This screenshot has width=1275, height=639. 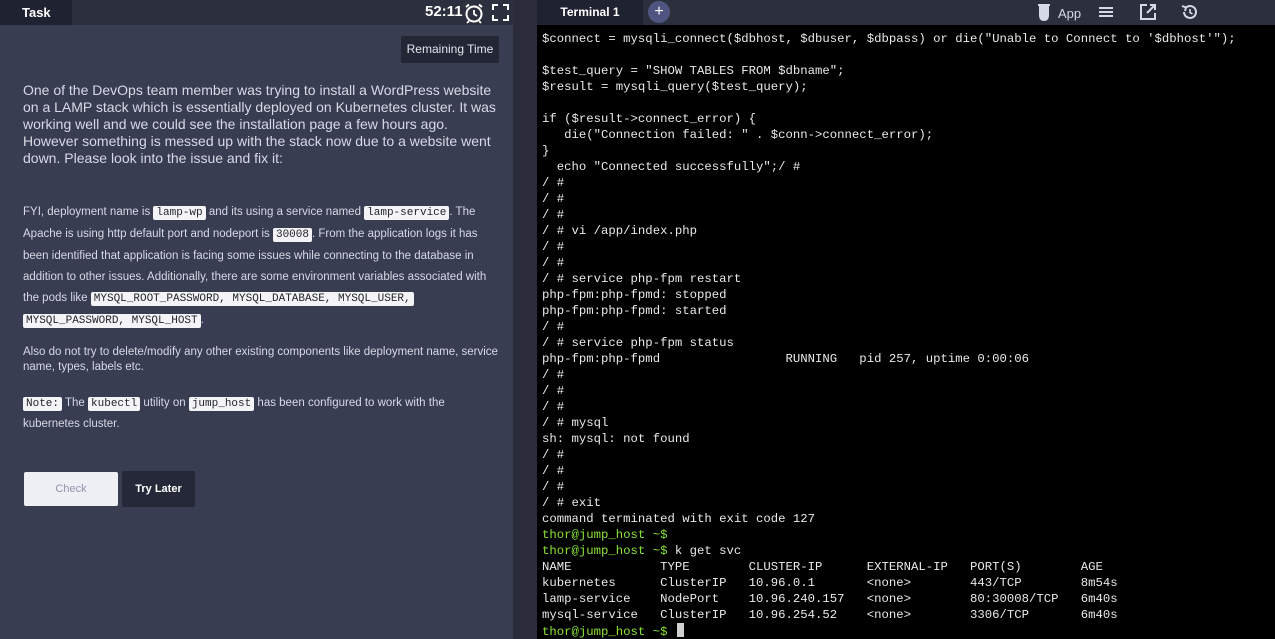 I want to click on task-tab: Task, so click(x=36, y=12).